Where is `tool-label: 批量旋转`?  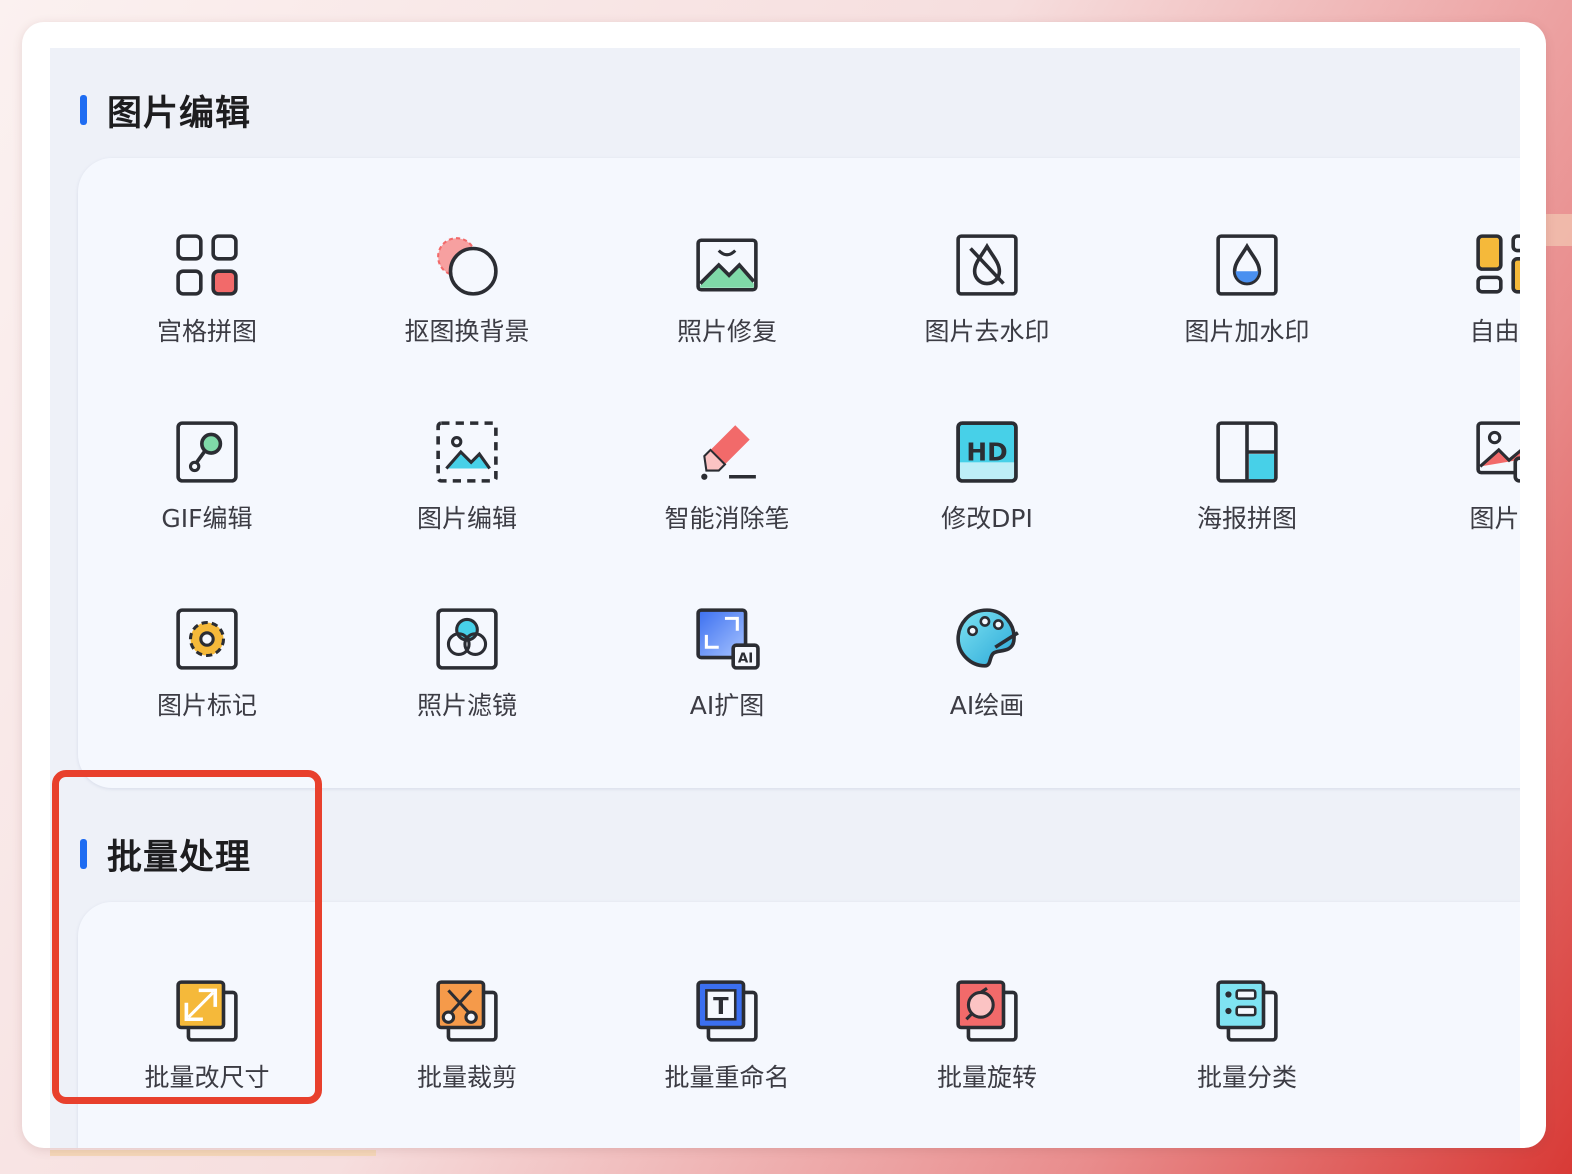
tool-label: 批量旋转 is located at coordinates (986, 1077).